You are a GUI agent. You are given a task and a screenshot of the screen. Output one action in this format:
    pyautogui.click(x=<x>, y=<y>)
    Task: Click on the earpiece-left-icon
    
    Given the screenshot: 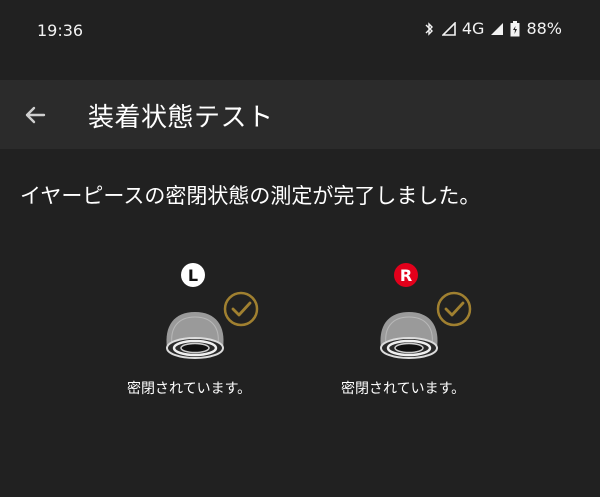 What is the action you would take?
    pyautogui.click(x=195, y=335)
    